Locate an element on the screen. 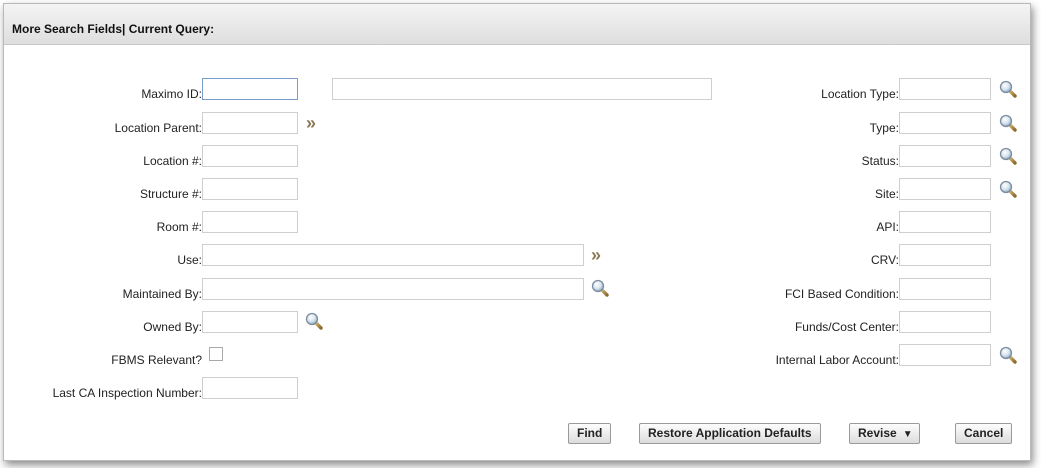  find-button: Find is located at coordinates (590, 433).